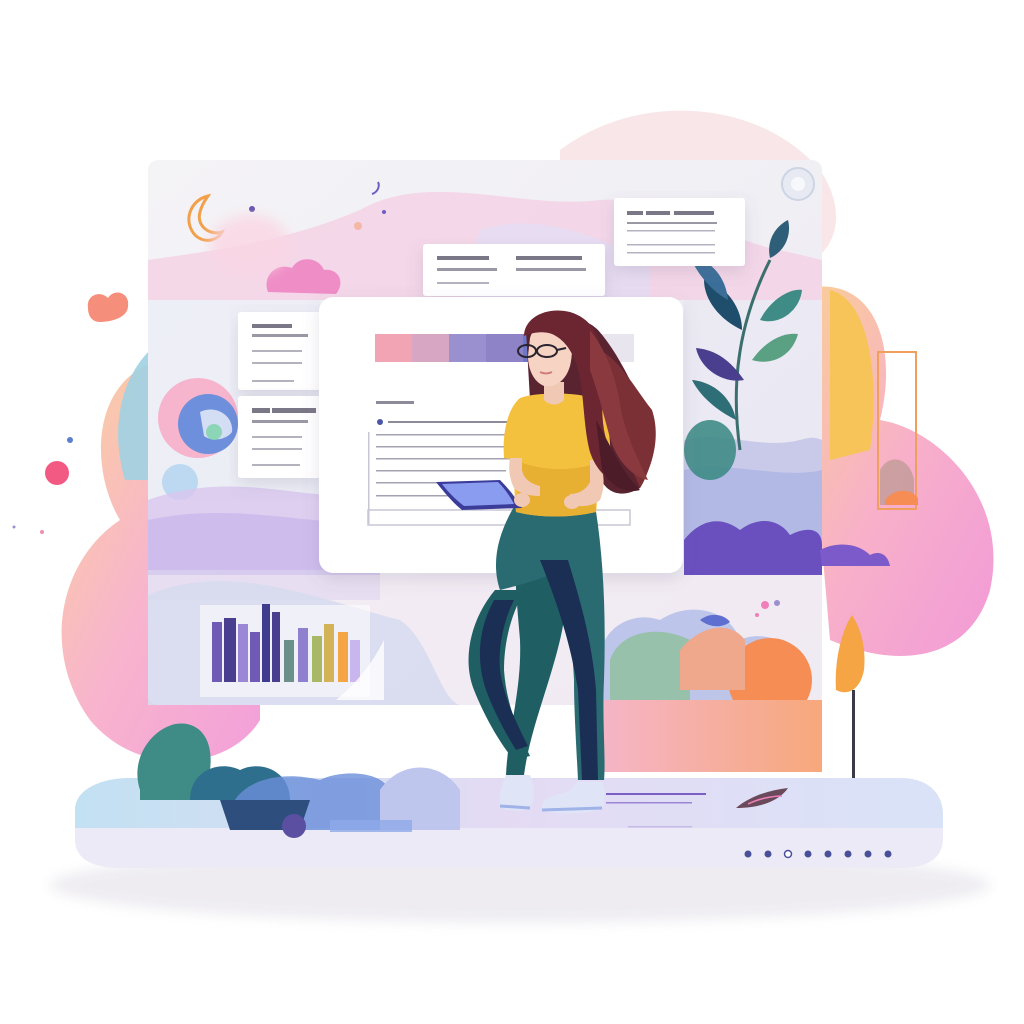 This screenshot has width=1024, height=1024. Describe the element at coordinates (57, 473) in the screenshot. I see `dot-pink` at that location.